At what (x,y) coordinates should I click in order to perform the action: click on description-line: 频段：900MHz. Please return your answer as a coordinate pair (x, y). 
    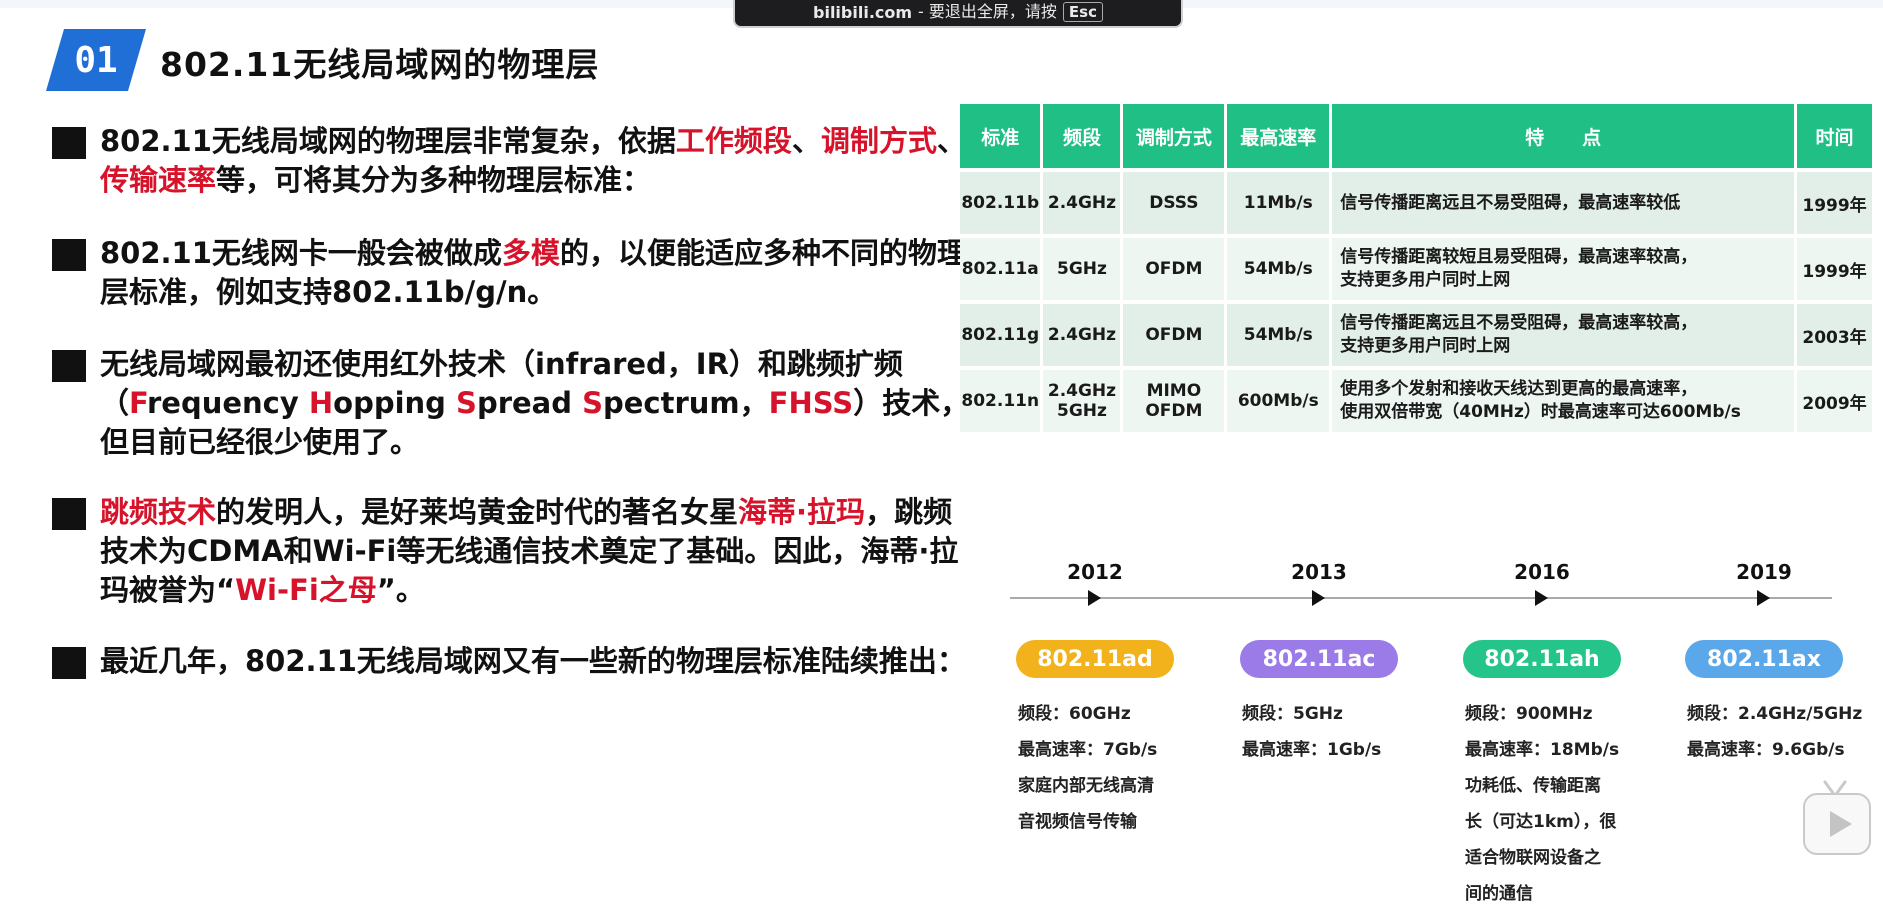
    Looking at the image, I should click on (1529, 714).